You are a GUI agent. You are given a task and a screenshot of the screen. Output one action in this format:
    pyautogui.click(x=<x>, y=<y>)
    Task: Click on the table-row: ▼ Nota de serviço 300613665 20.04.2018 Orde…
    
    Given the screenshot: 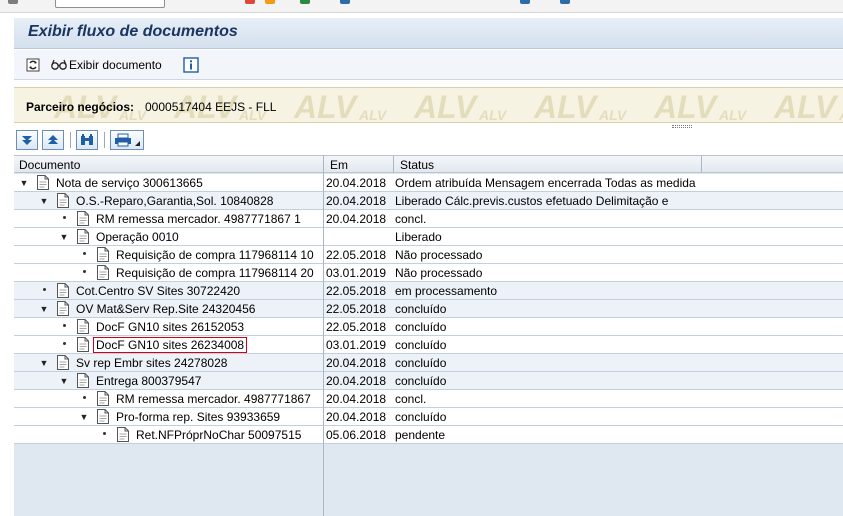 What is the action you would take?
    pyautogui.click(x=428, y=183)
    